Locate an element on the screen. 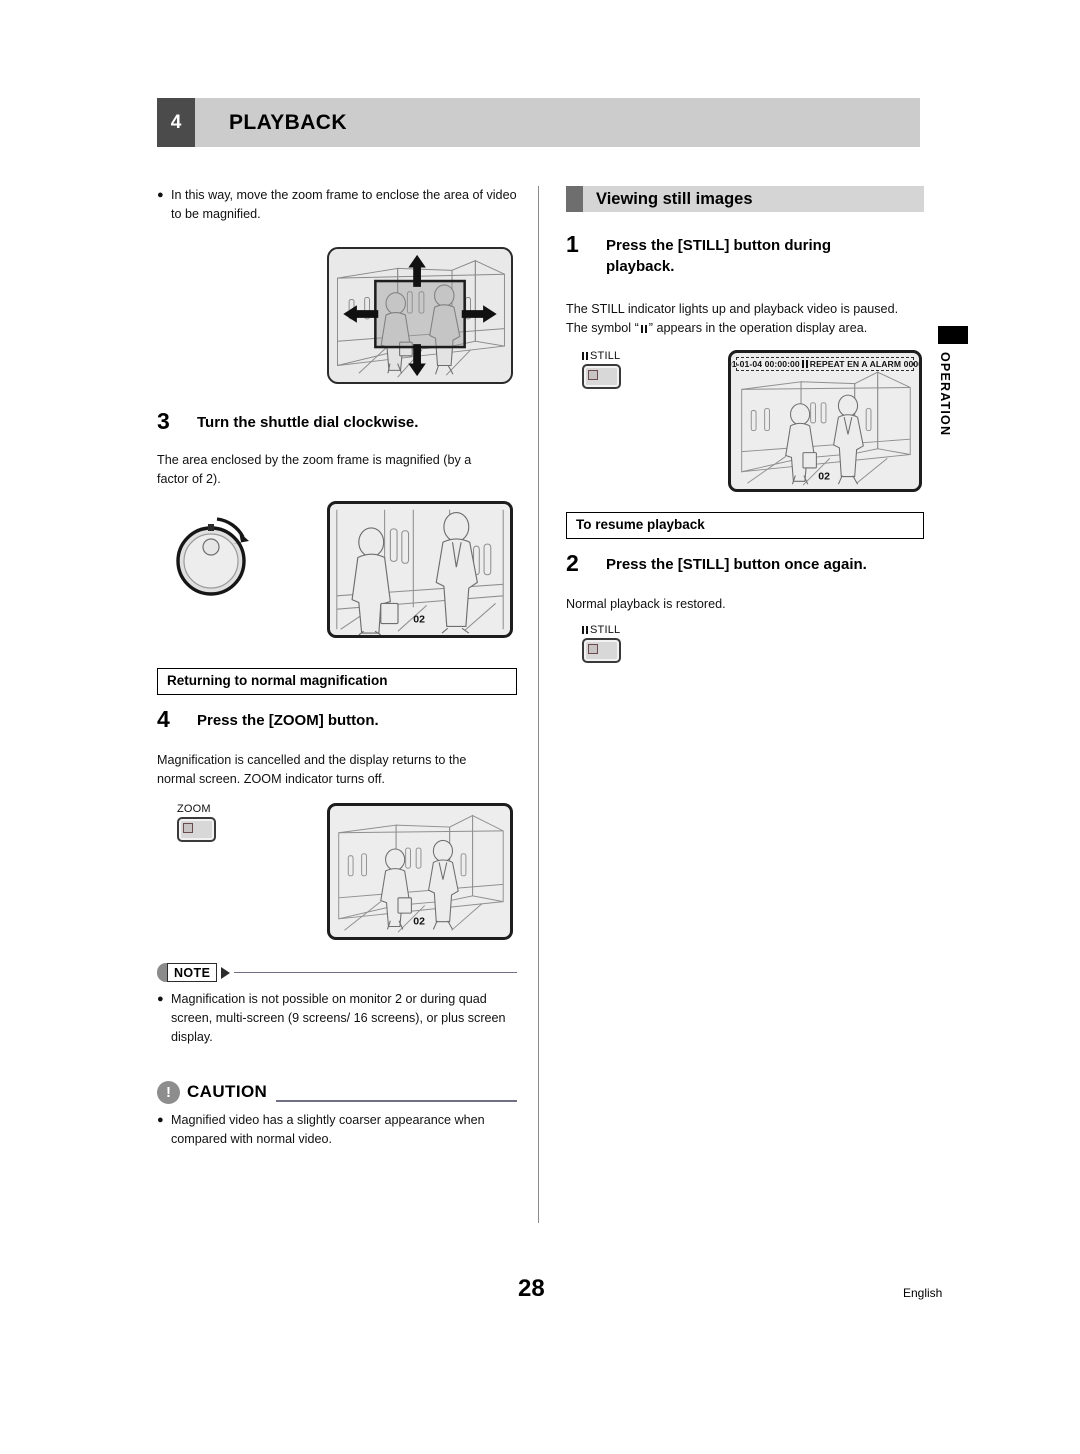 The height and width of the screenshot is (1454, 1080). osd-bar: 01-01-04 00:00:00 REPEAT EN A ALARM 0000 is located at coordinates (825, 364).